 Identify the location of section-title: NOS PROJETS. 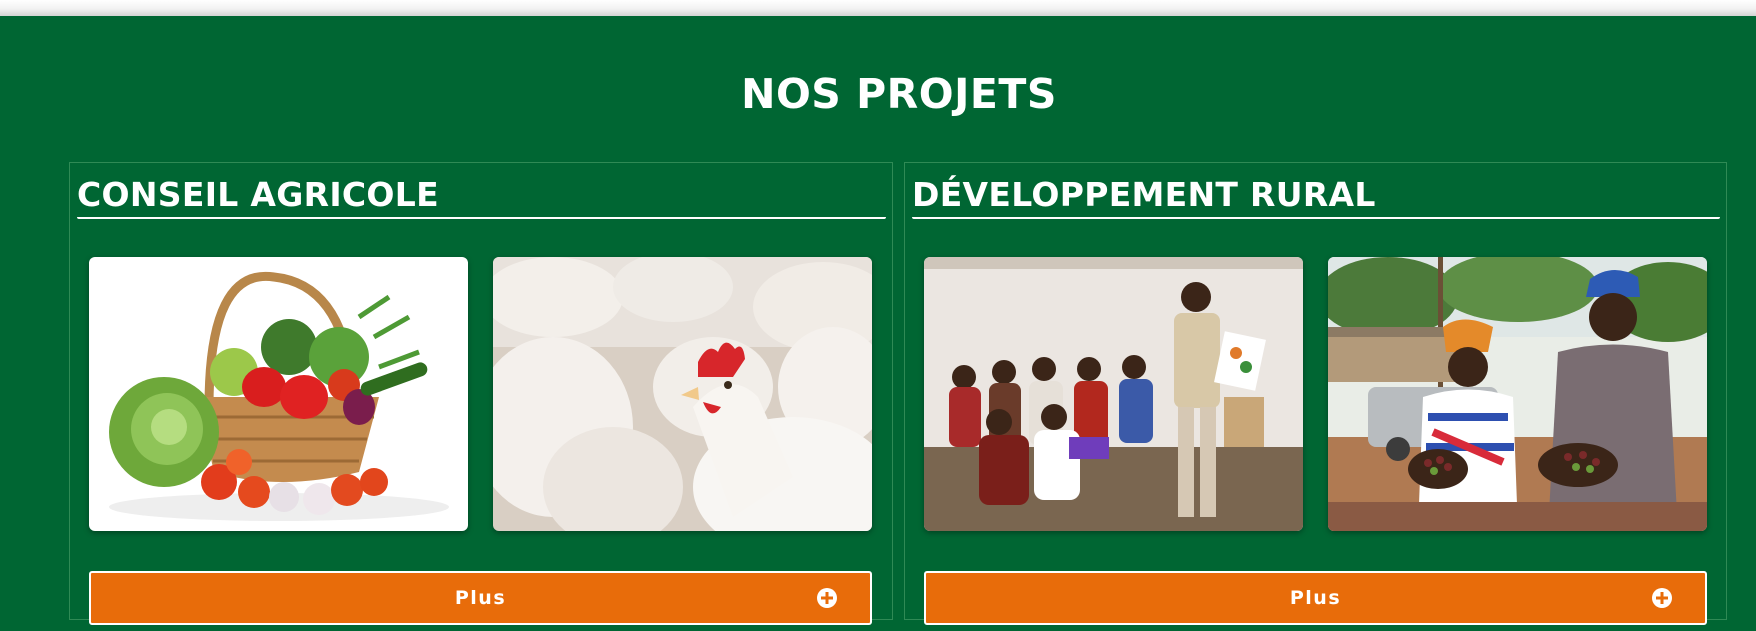
(899, 94).